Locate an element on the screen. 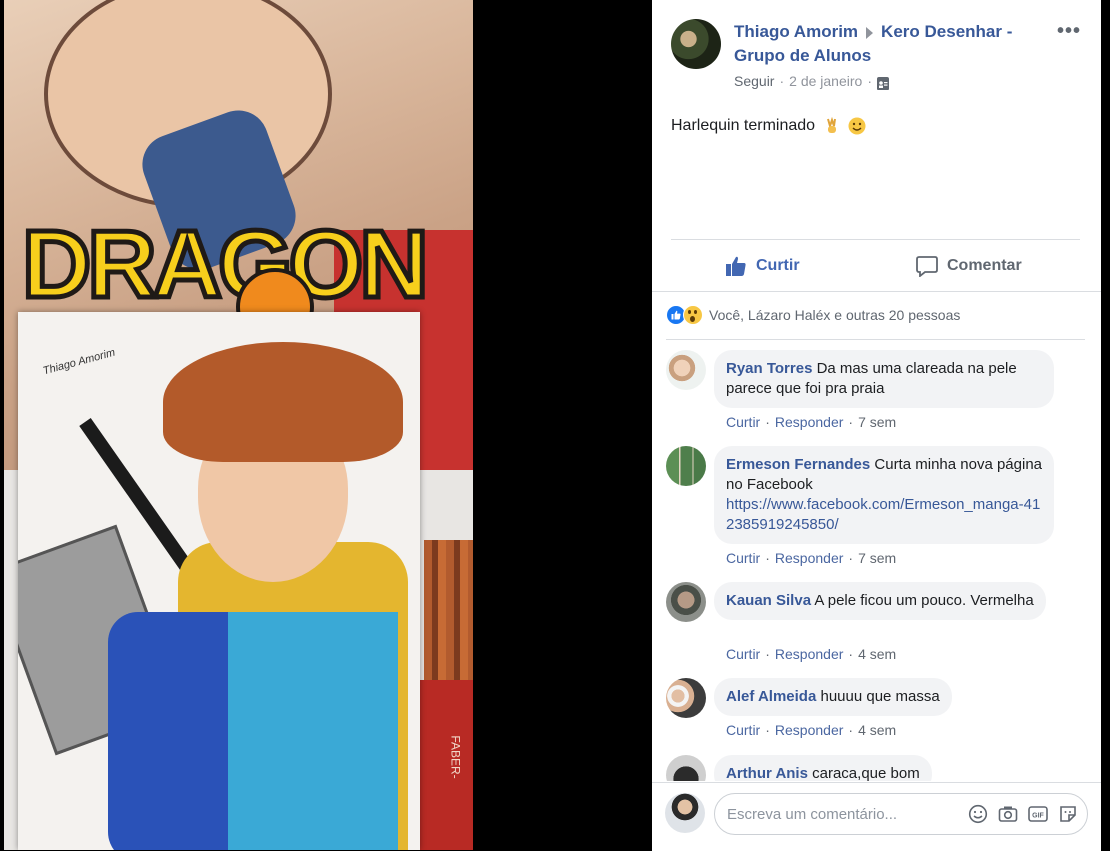 The height and width of the screenshot is (851, 1110). comment-button-label: Comentar is located at coordinates (984, 265).